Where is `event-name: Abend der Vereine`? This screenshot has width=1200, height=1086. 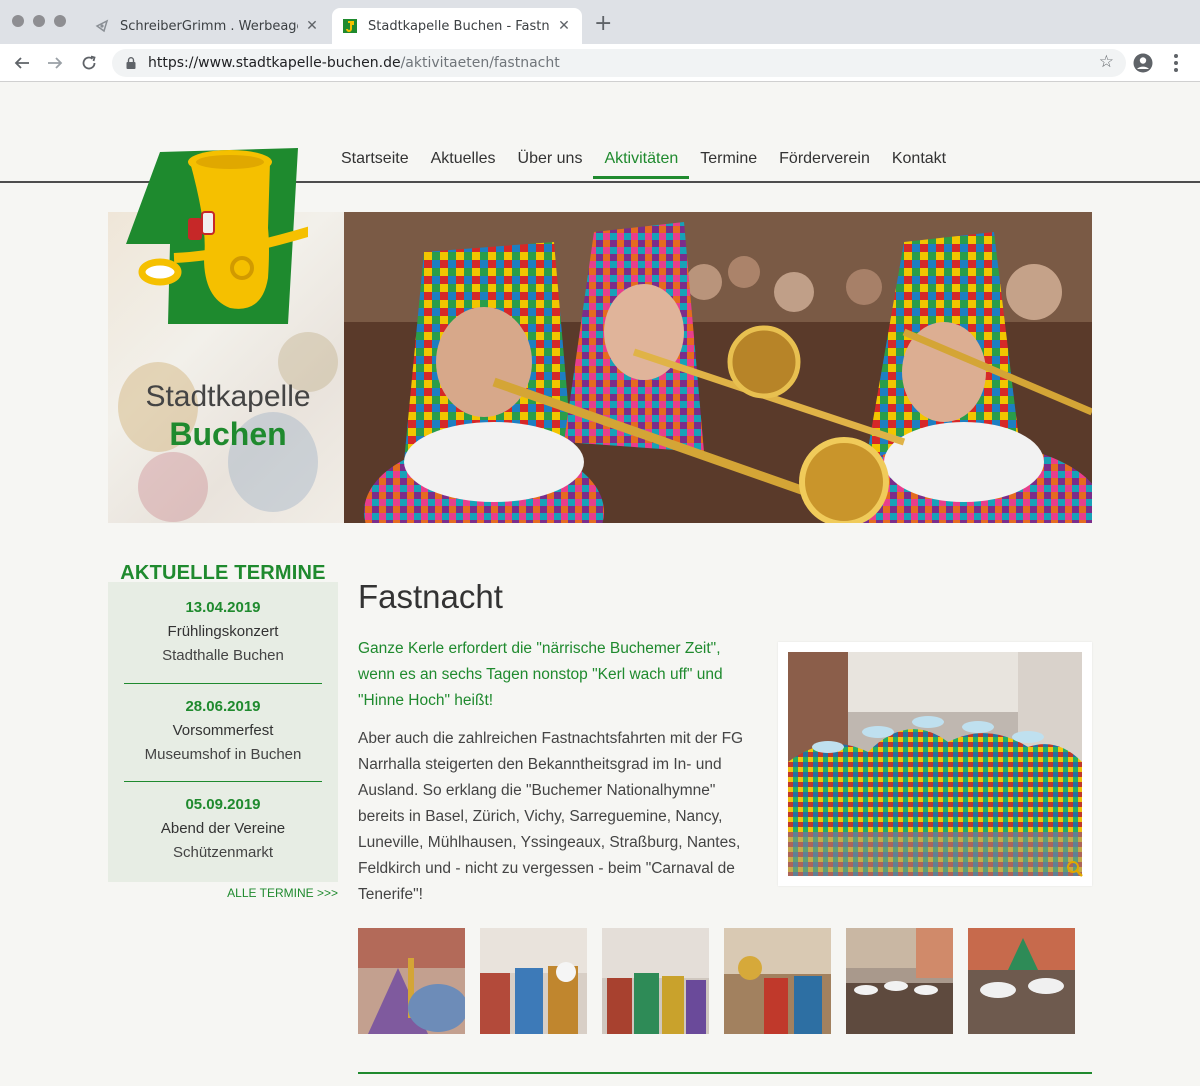
event-name: Abend der Vereine is located at coordinates (223, 828).